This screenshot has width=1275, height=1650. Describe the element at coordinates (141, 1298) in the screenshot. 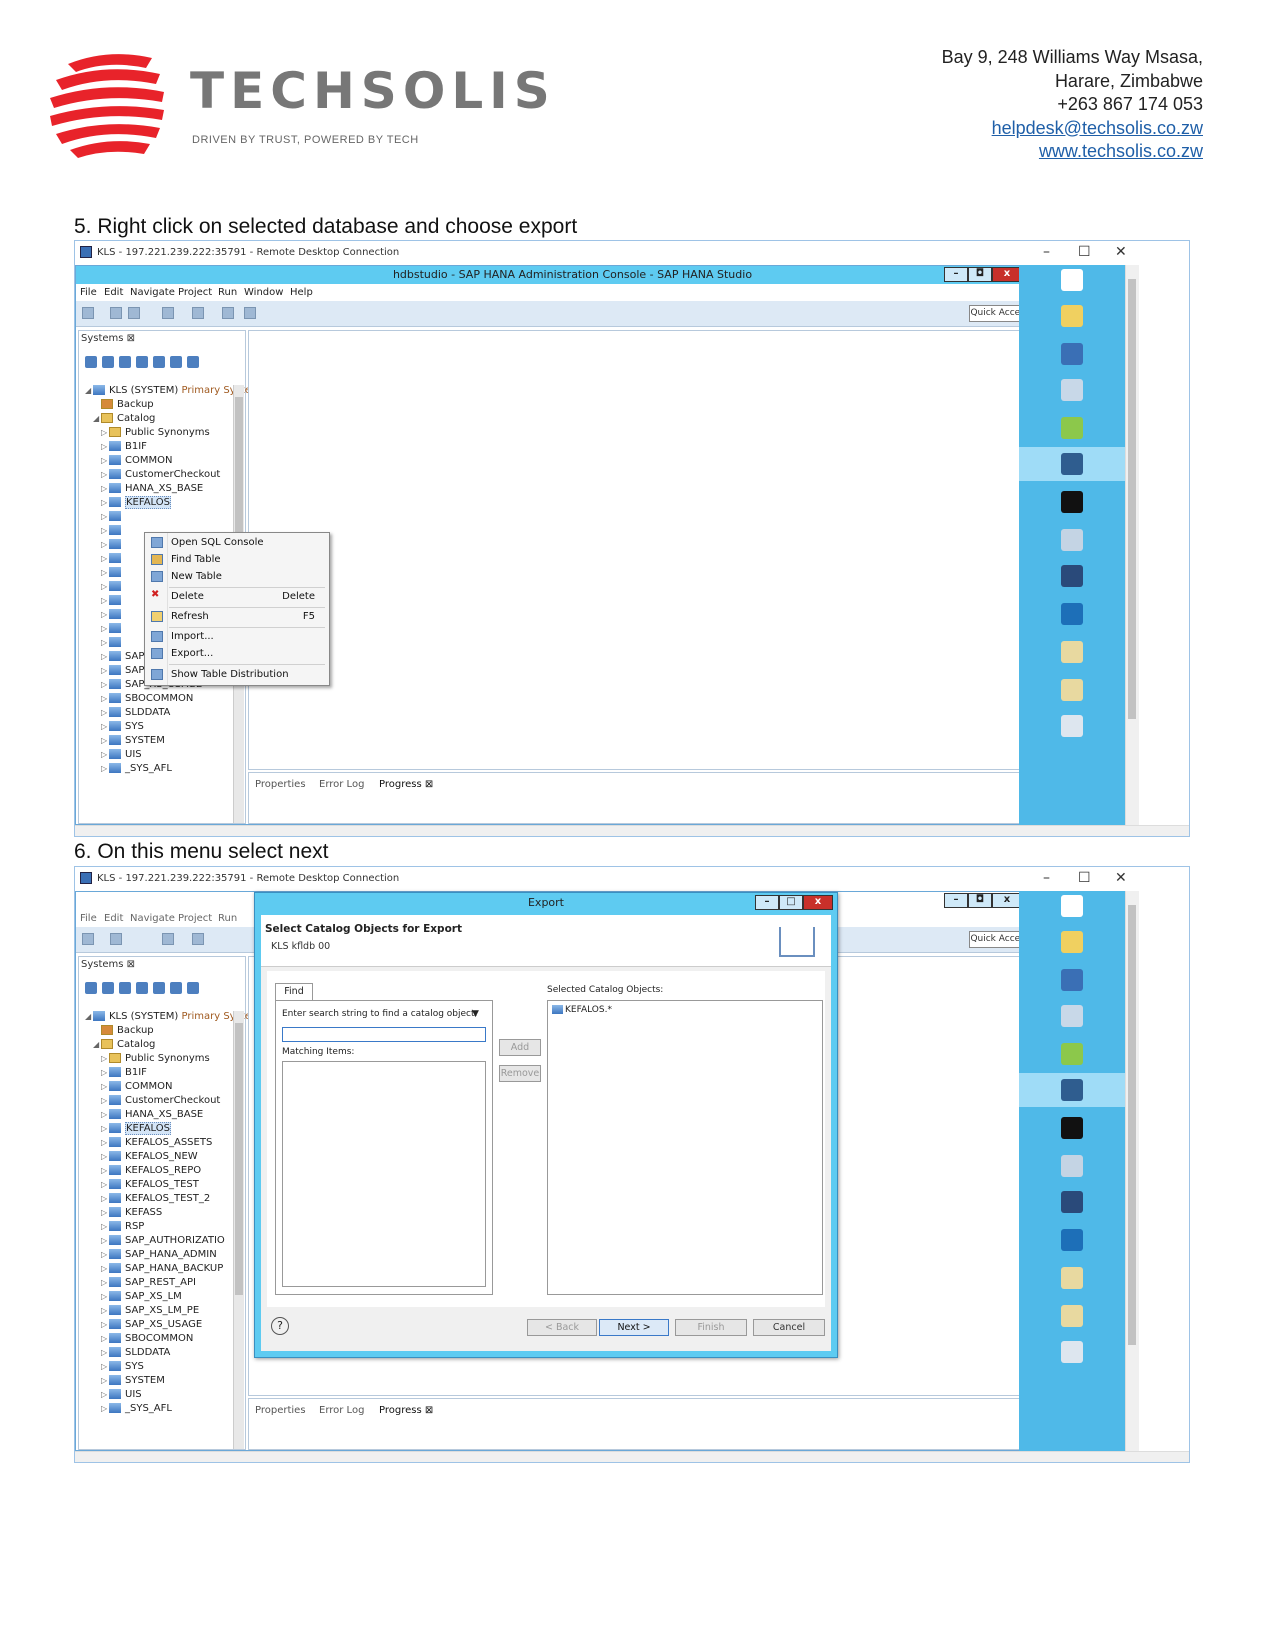

I see `tree-schema-row: ▷SAP_XS_LM` at that location.